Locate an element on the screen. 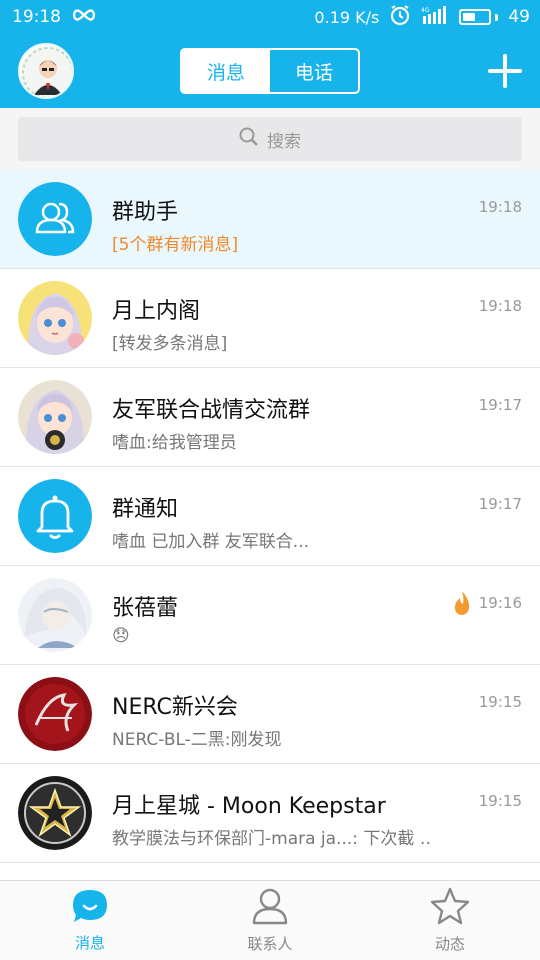  person-icon is located at coordinates (270, 908).